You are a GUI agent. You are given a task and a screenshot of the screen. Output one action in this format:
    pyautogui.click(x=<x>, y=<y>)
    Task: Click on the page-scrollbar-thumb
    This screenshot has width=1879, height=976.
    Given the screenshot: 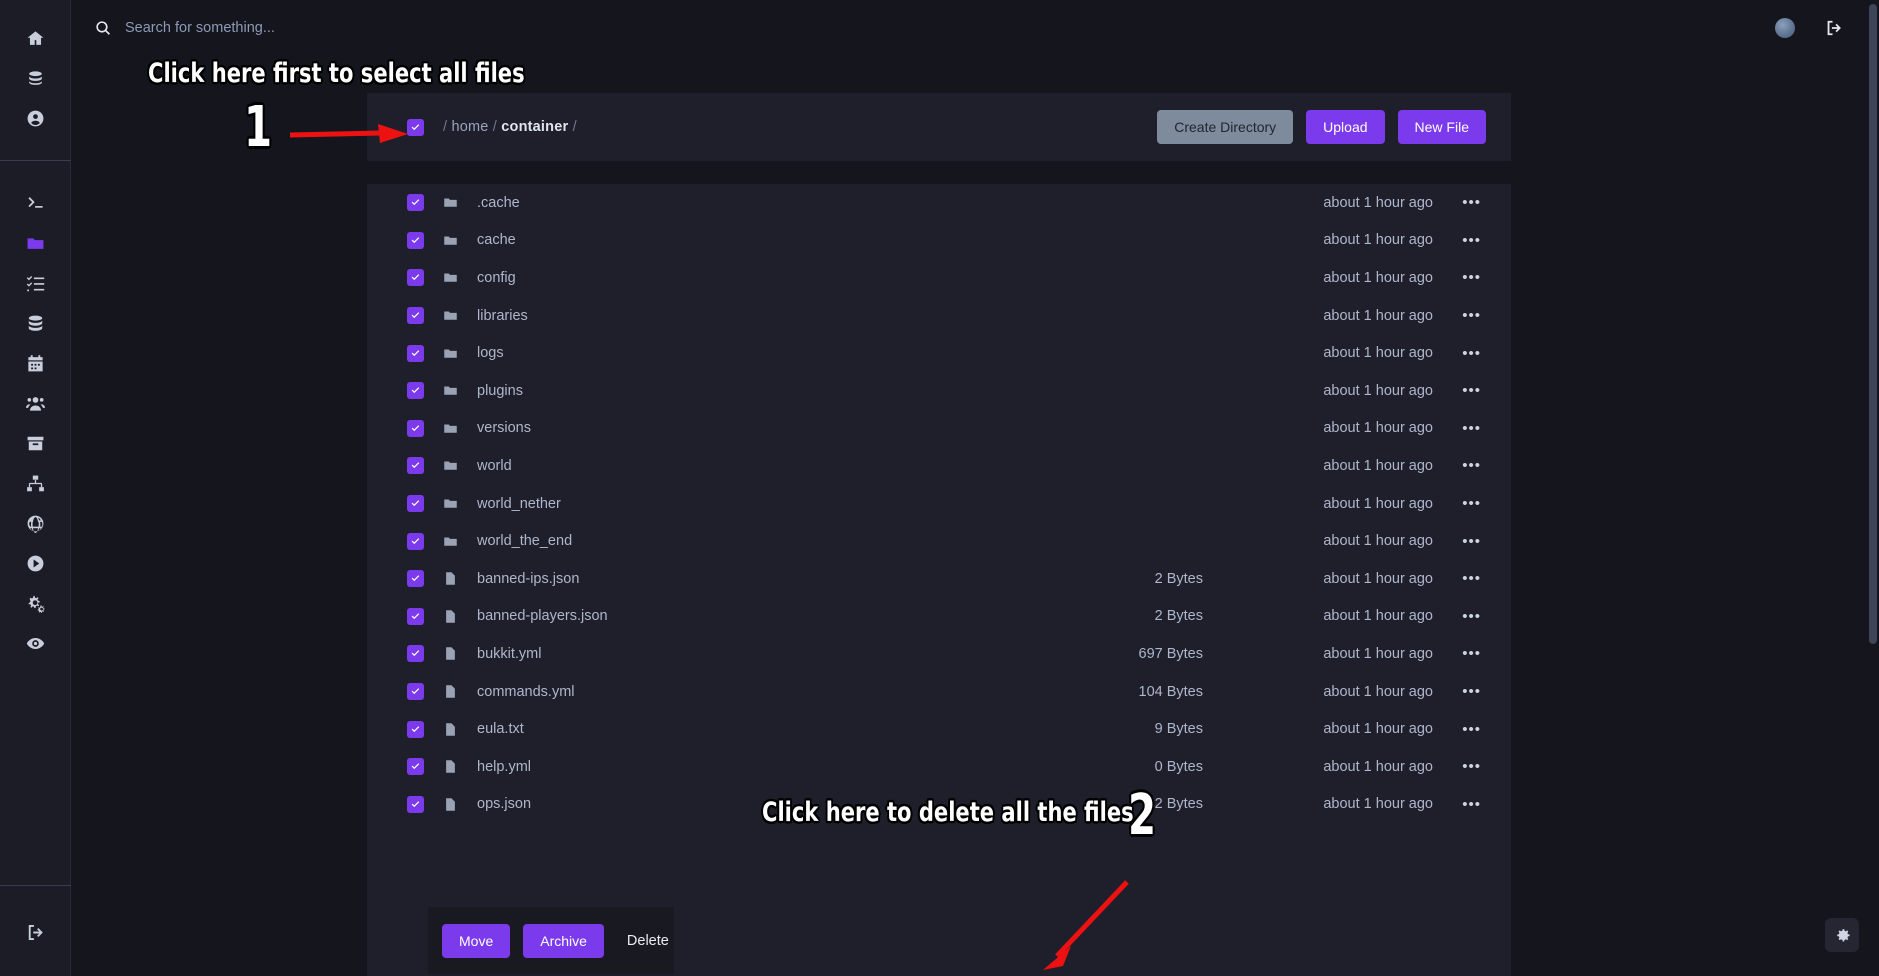 What is the action you would take?
    pyautogui.click(x=1873, y=324)
    